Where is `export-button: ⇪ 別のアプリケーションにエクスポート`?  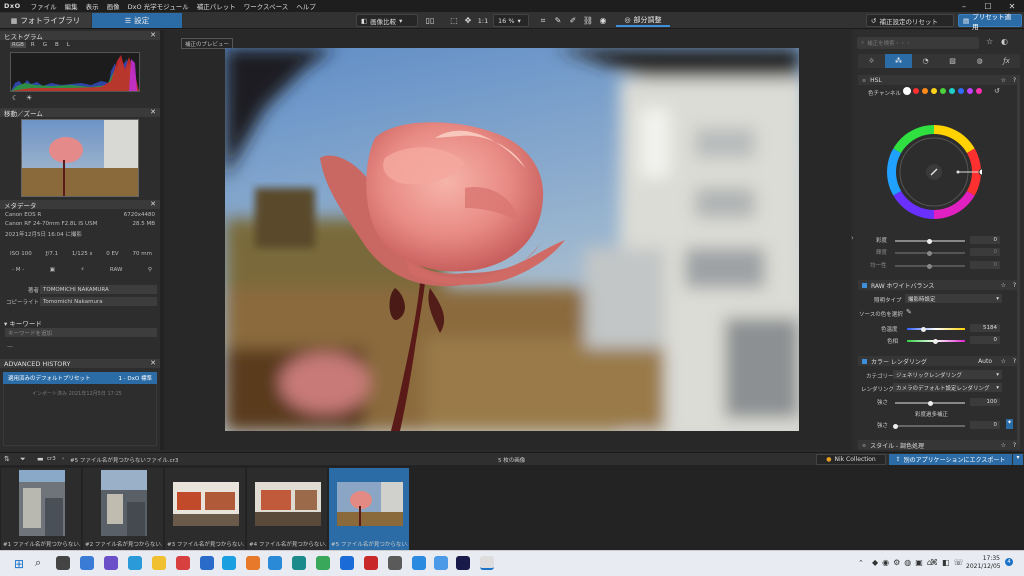 export-button: ⇪ 別のアプリケーションにエクスポート is located at coordinates (950, 459).